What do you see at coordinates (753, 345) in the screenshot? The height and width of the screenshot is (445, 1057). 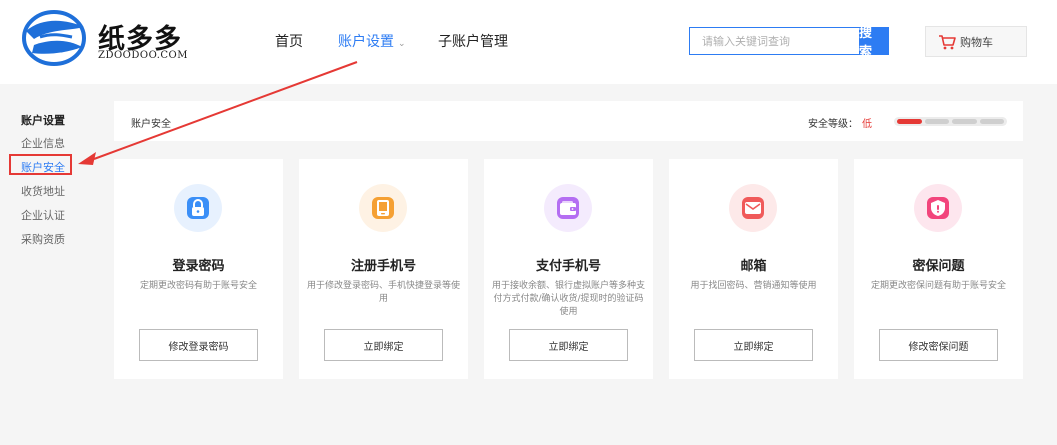 I see `bind-email-button: 立即绑定` at bounding box center [753, 345].